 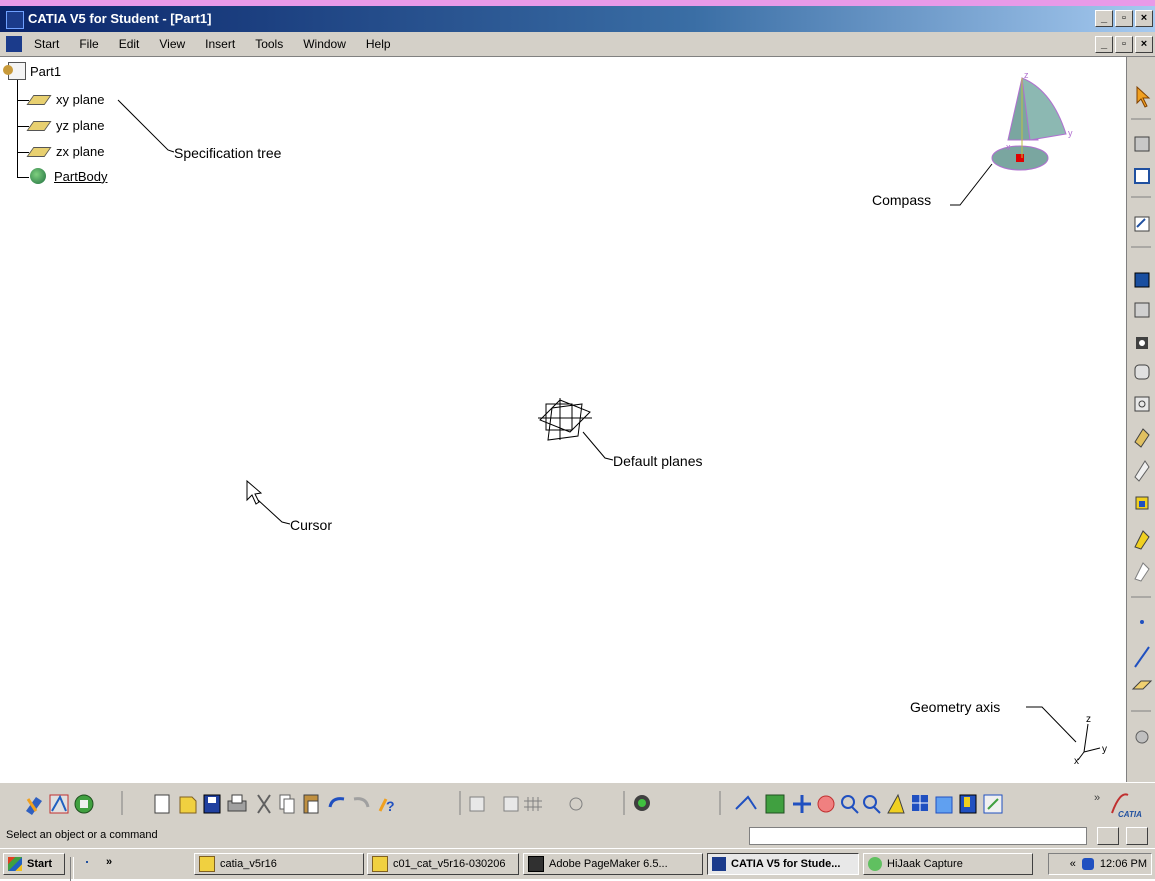 What do you see at coordinates (993, 804) in the screenshot?
I see `hide-show-icon` at bounding box center [993, 804].